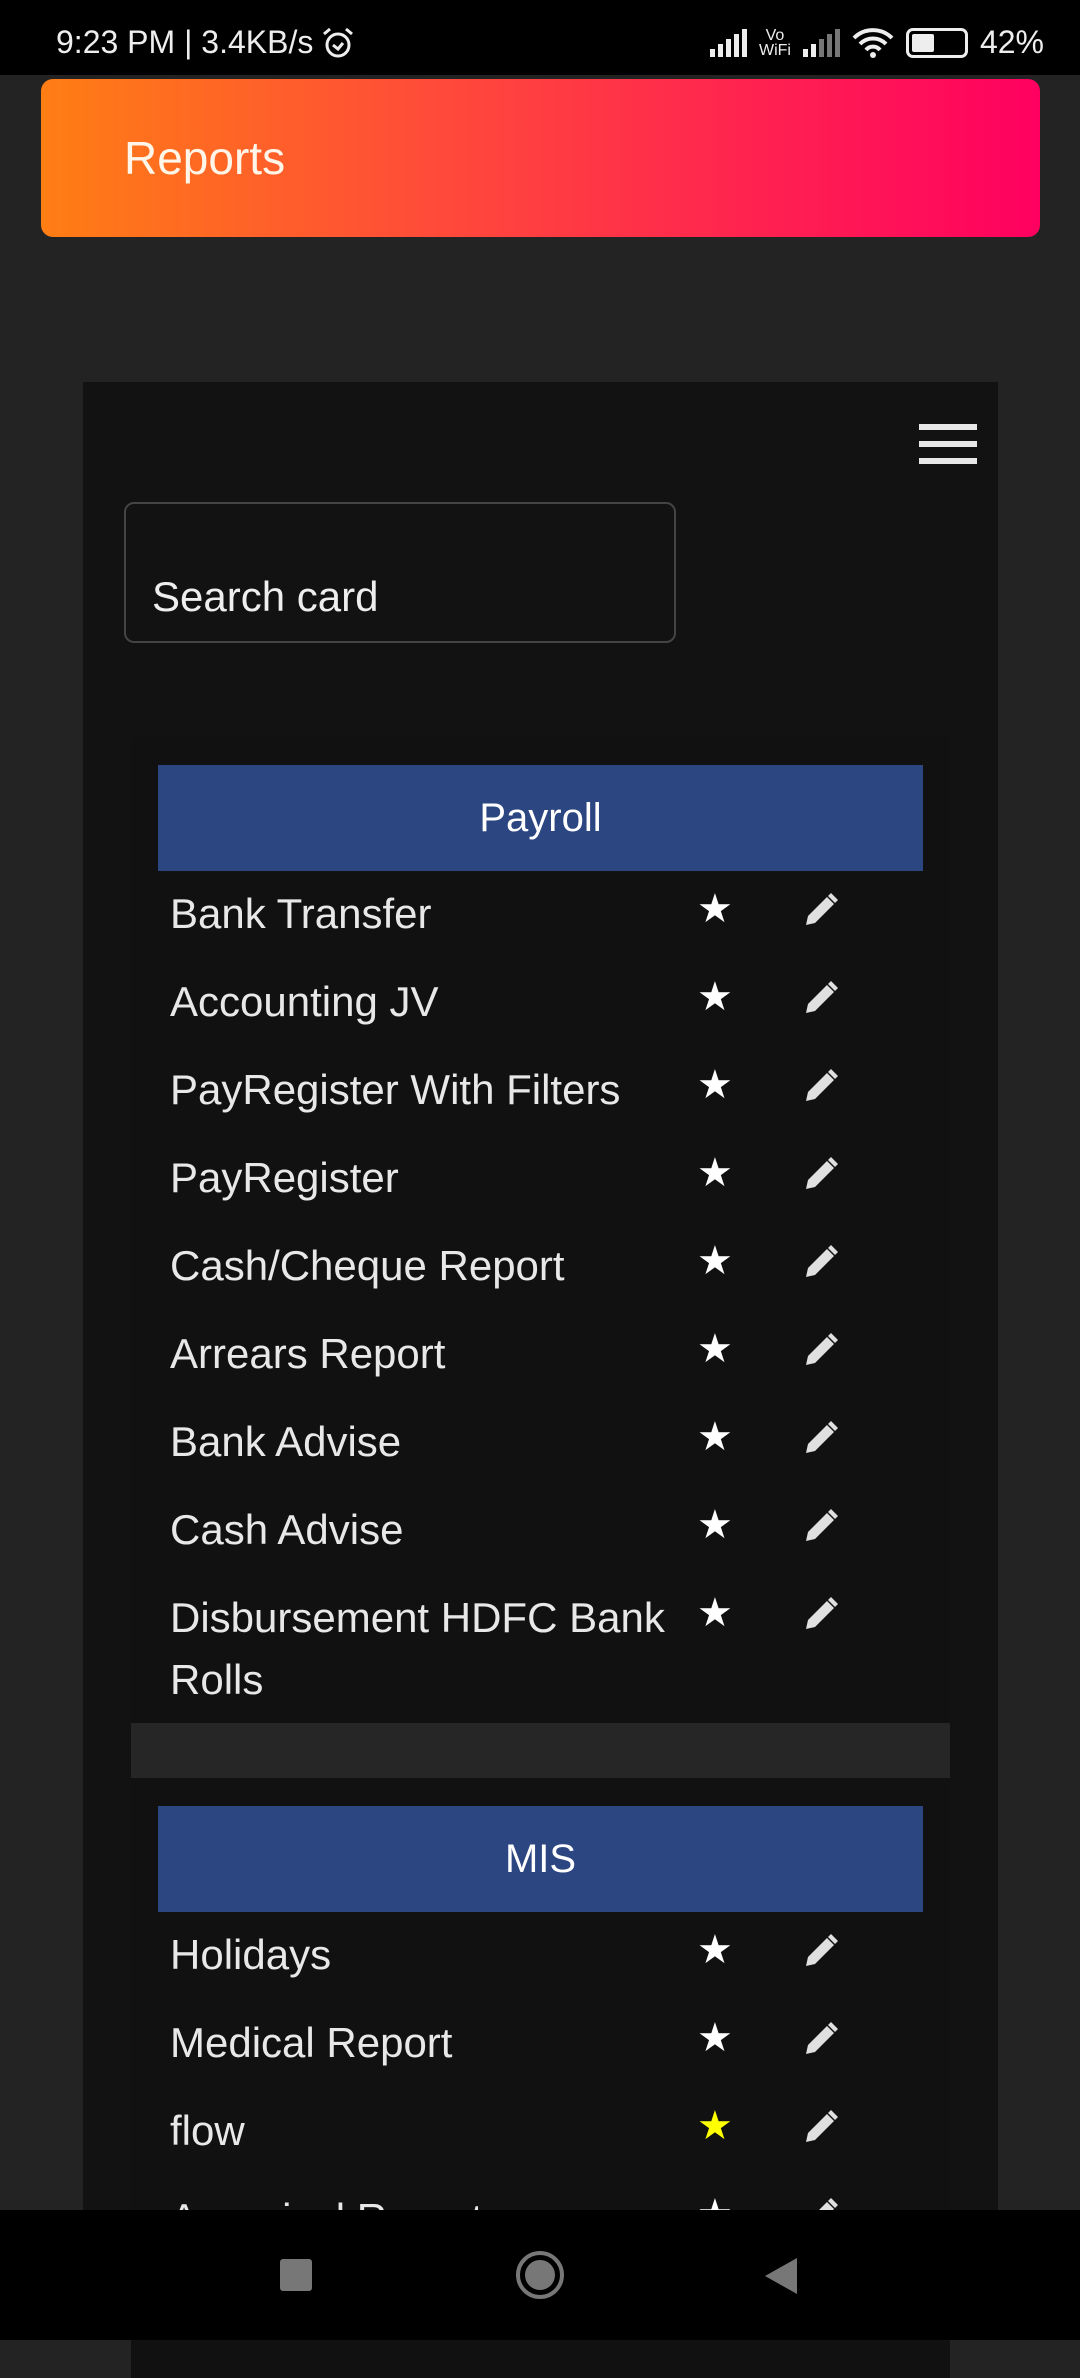 The height and width of the screenshot is (2378, 1080). I want to click on search-input, so click(400, 572).